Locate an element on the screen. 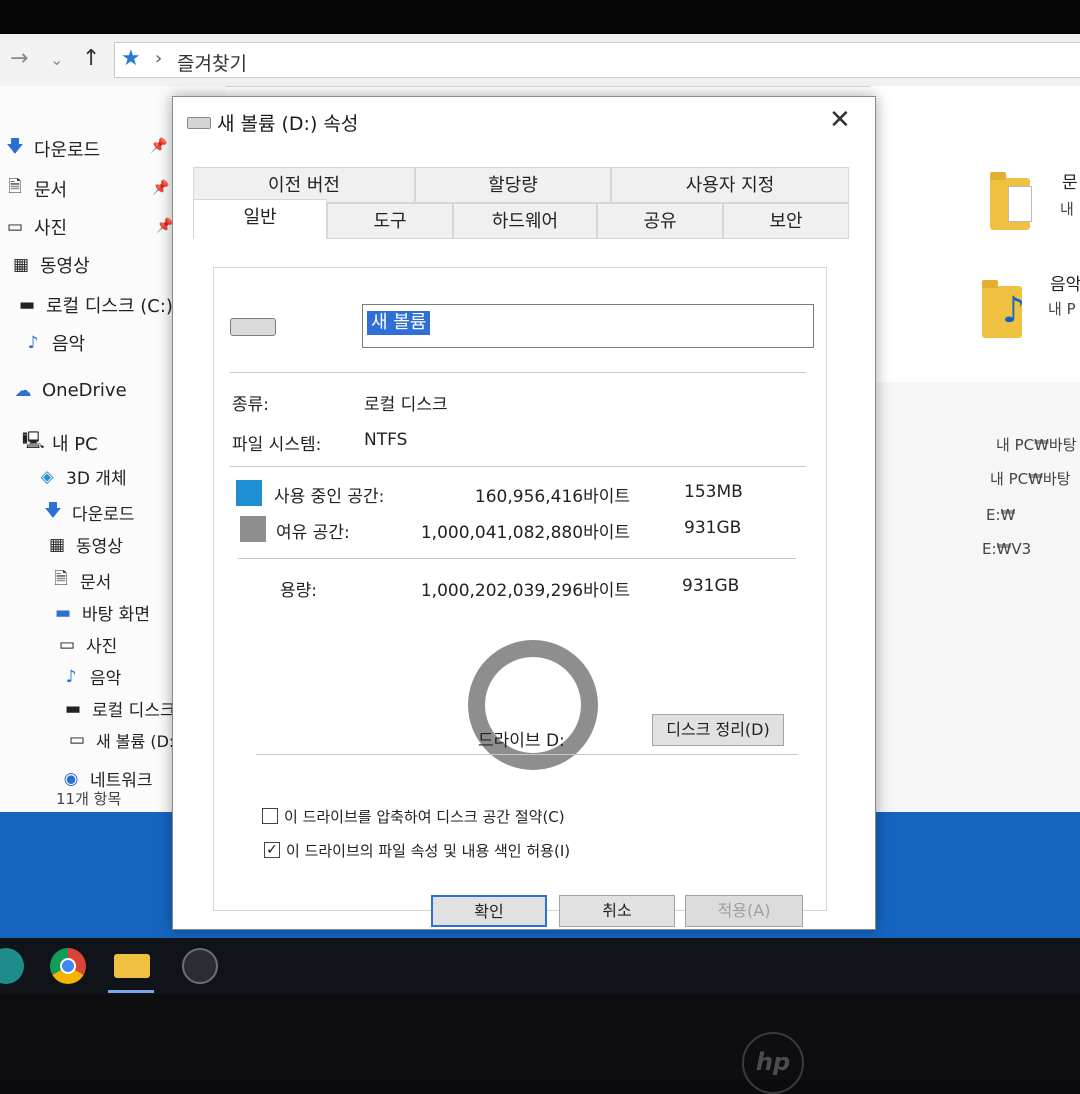  nav-item-pc-downloads: 🡇 다운로드 is located at coordinates (88, 512).